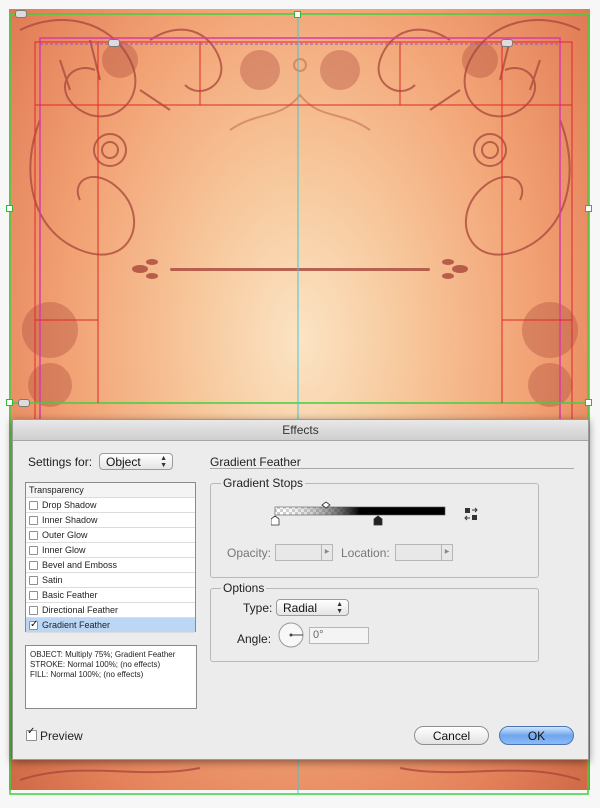  Describe the element at coordinates (263, 483) in the screenshot. I see `gradient-stops-title: Gradient Stops` at that location.